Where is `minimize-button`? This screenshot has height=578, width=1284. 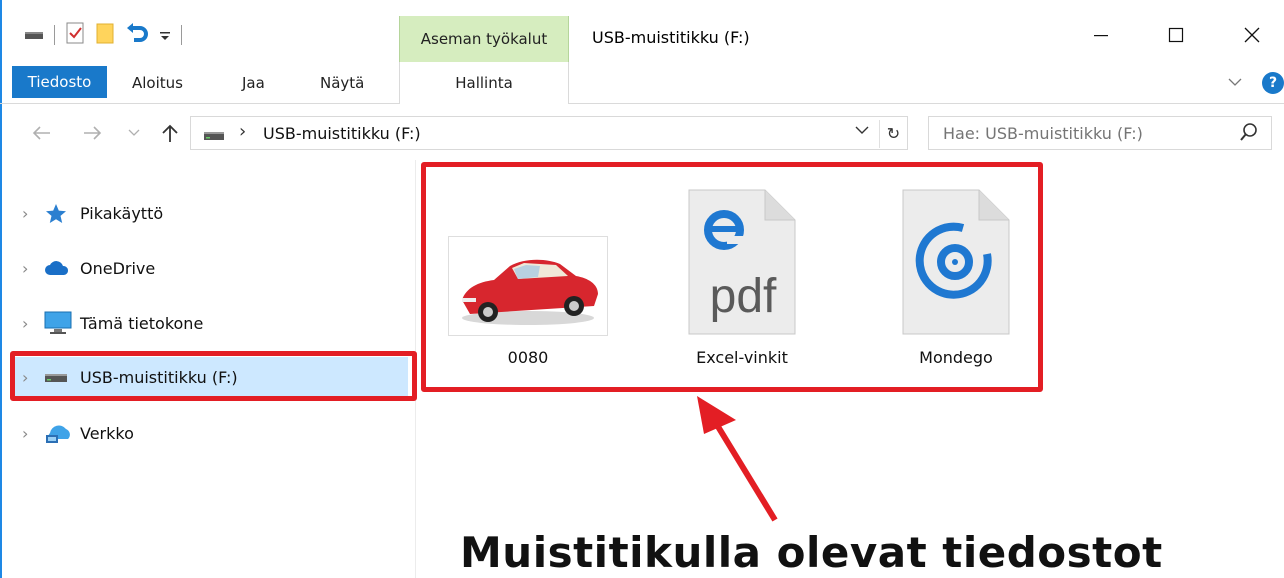
minimize-button is located at coordinates (1101, 35).